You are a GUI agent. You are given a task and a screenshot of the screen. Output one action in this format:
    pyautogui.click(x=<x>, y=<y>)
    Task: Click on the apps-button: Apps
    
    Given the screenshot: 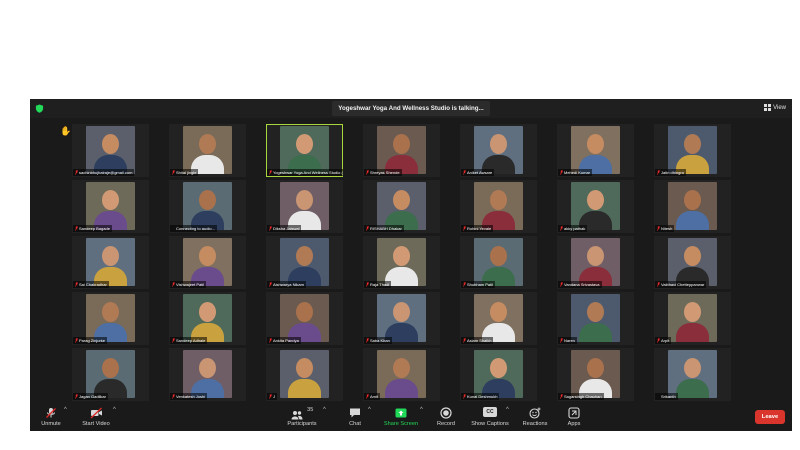 What is the action you would take?
    pyautogui.click(x=574, y=417)
    